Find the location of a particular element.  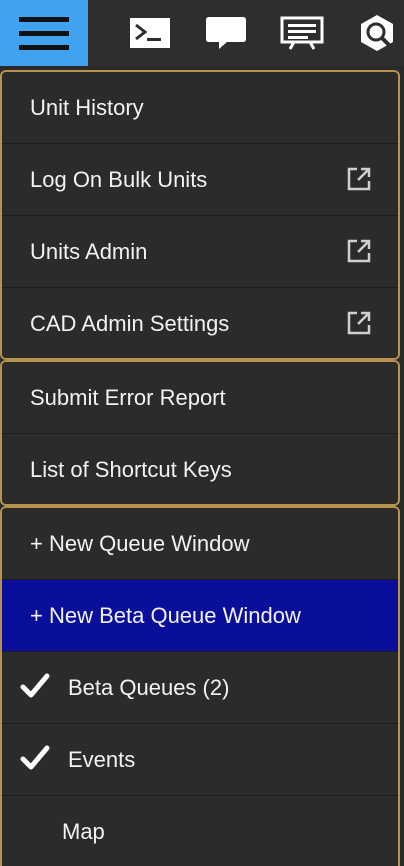

menu-item-new-beta-queue-window: + New Beta Queue Window is located at coordinates (200, 616).